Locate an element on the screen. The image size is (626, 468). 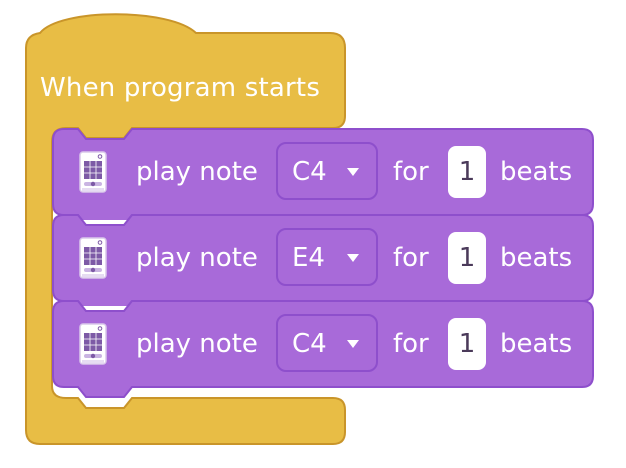
hat-block-label: When program starts is located at coordinates (180, 88).